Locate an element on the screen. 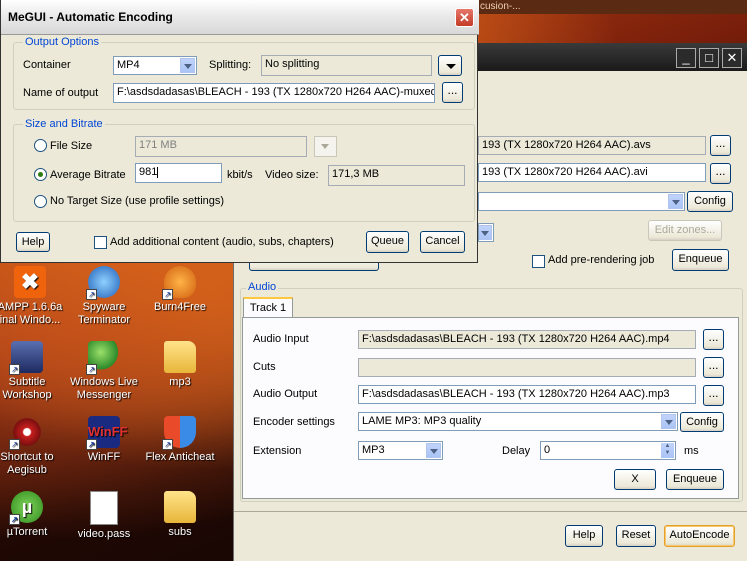 The image size is (747, 561). extension-value: MP3 is located at coordinates (373, 450).